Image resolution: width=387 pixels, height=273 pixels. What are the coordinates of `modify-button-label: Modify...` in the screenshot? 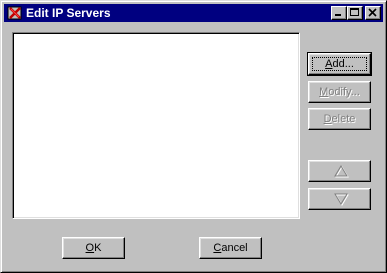 It's located at (339, 92).